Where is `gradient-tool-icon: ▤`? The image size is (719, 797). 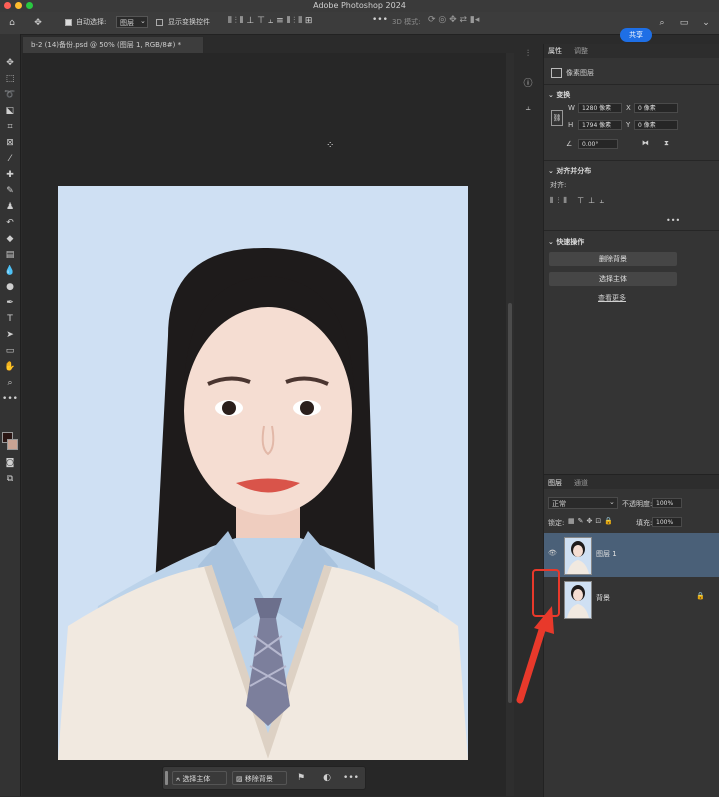 gradient-tool-icon: ▤ is located at coordinates (10, 254).